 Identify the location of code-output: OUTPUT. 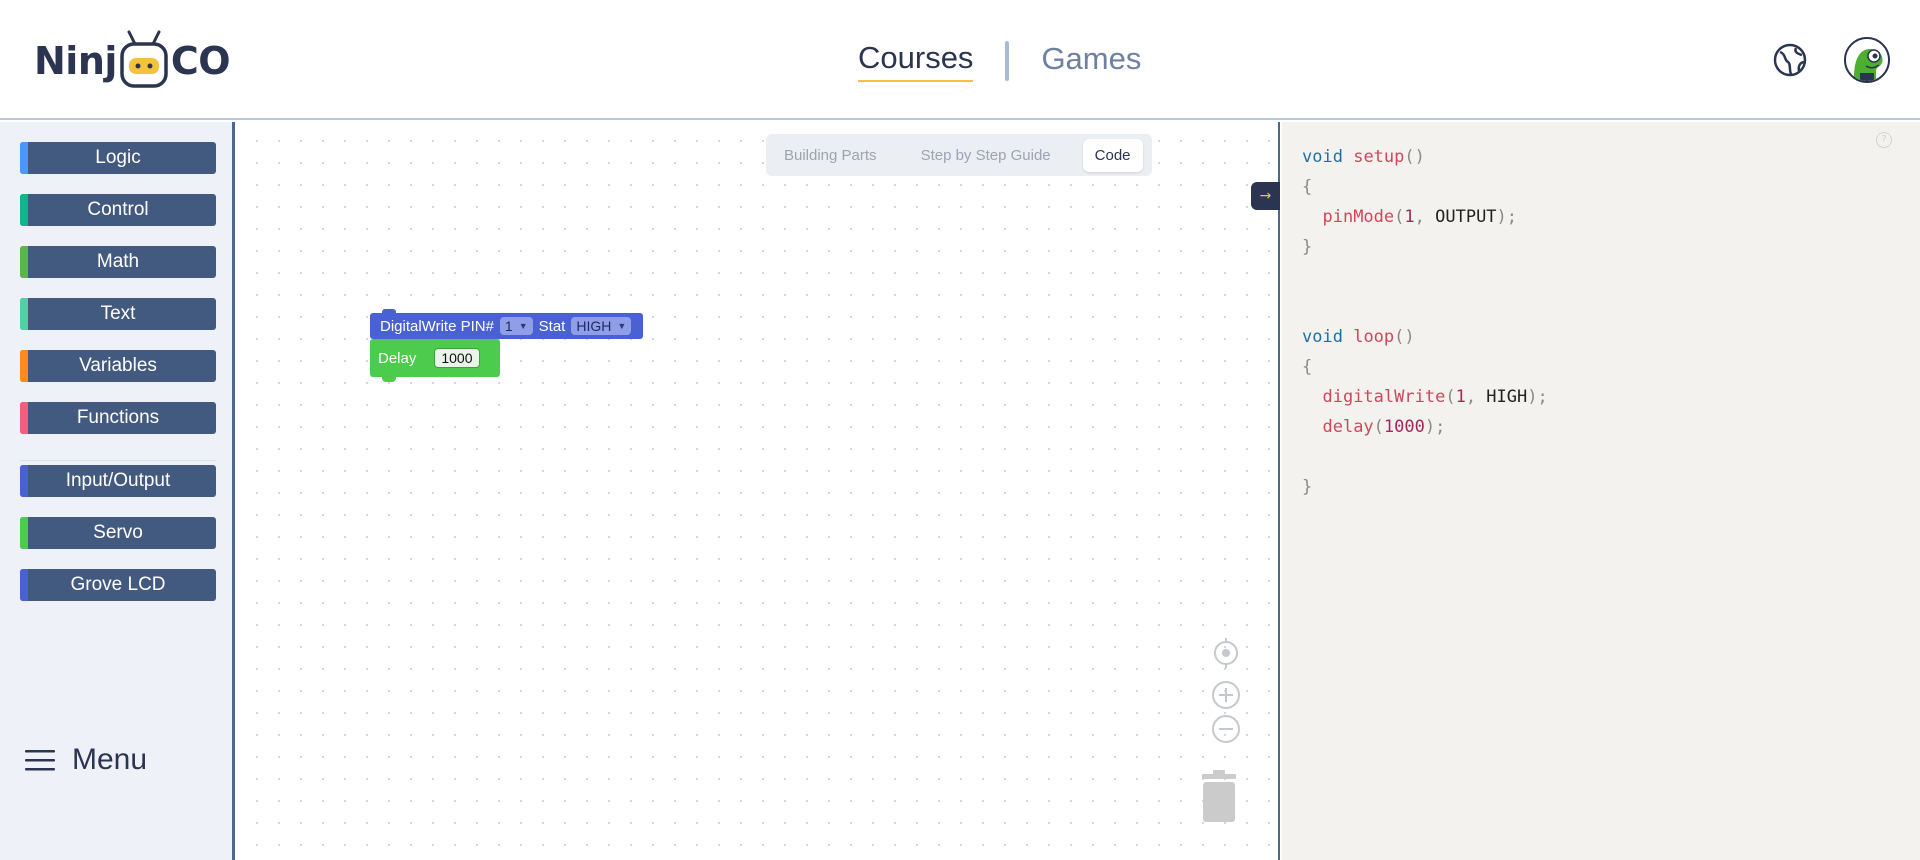
(1466, 217).